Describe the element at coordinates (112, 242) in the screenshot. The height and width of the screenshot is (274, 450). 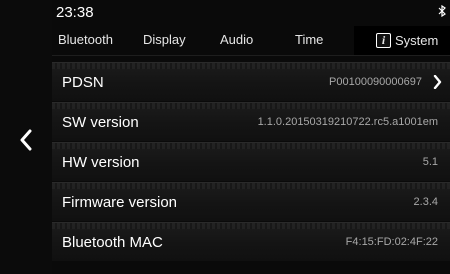
I see `row-label: Bluetooth MAC` at that location.